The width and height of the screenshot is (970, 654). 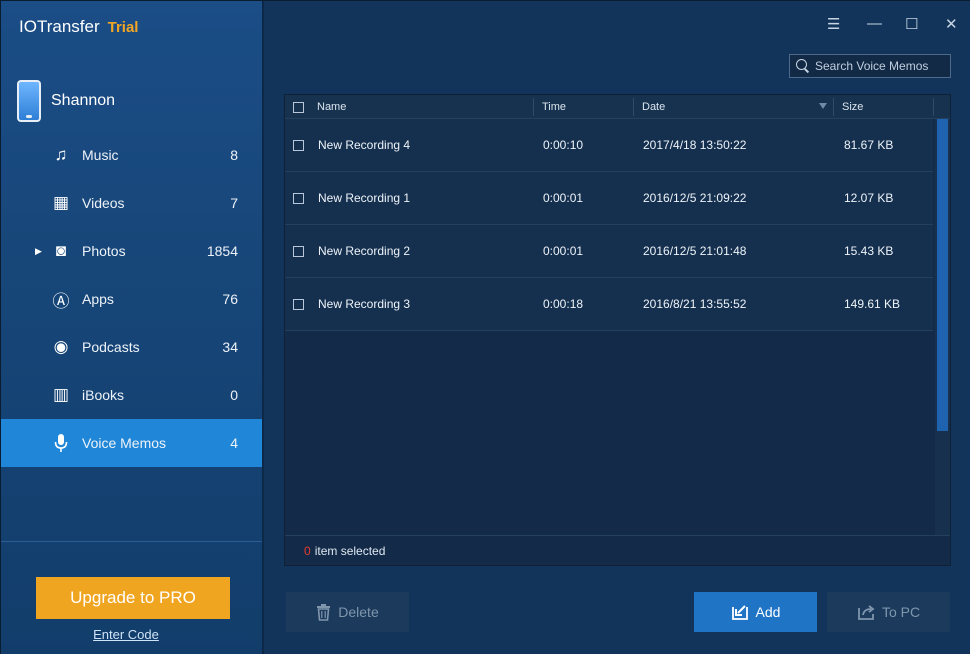 I want to click on cell-time: 0:00:10, so click(x=563, y=145).